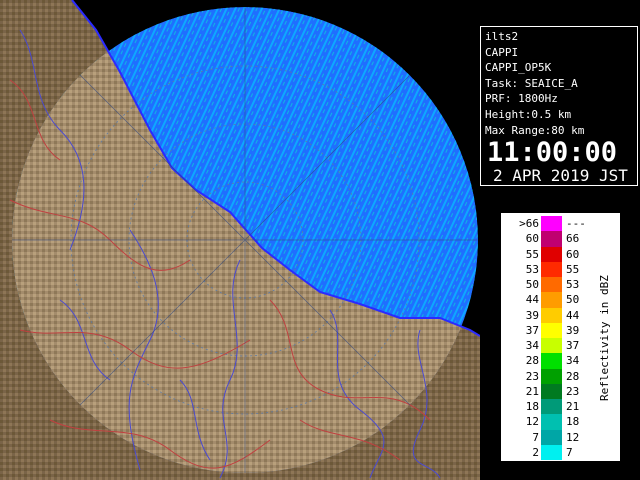 The height and width of the screenshot is (480, 640). I want to click on legend-upper-bound: 39, so click(573, 330).